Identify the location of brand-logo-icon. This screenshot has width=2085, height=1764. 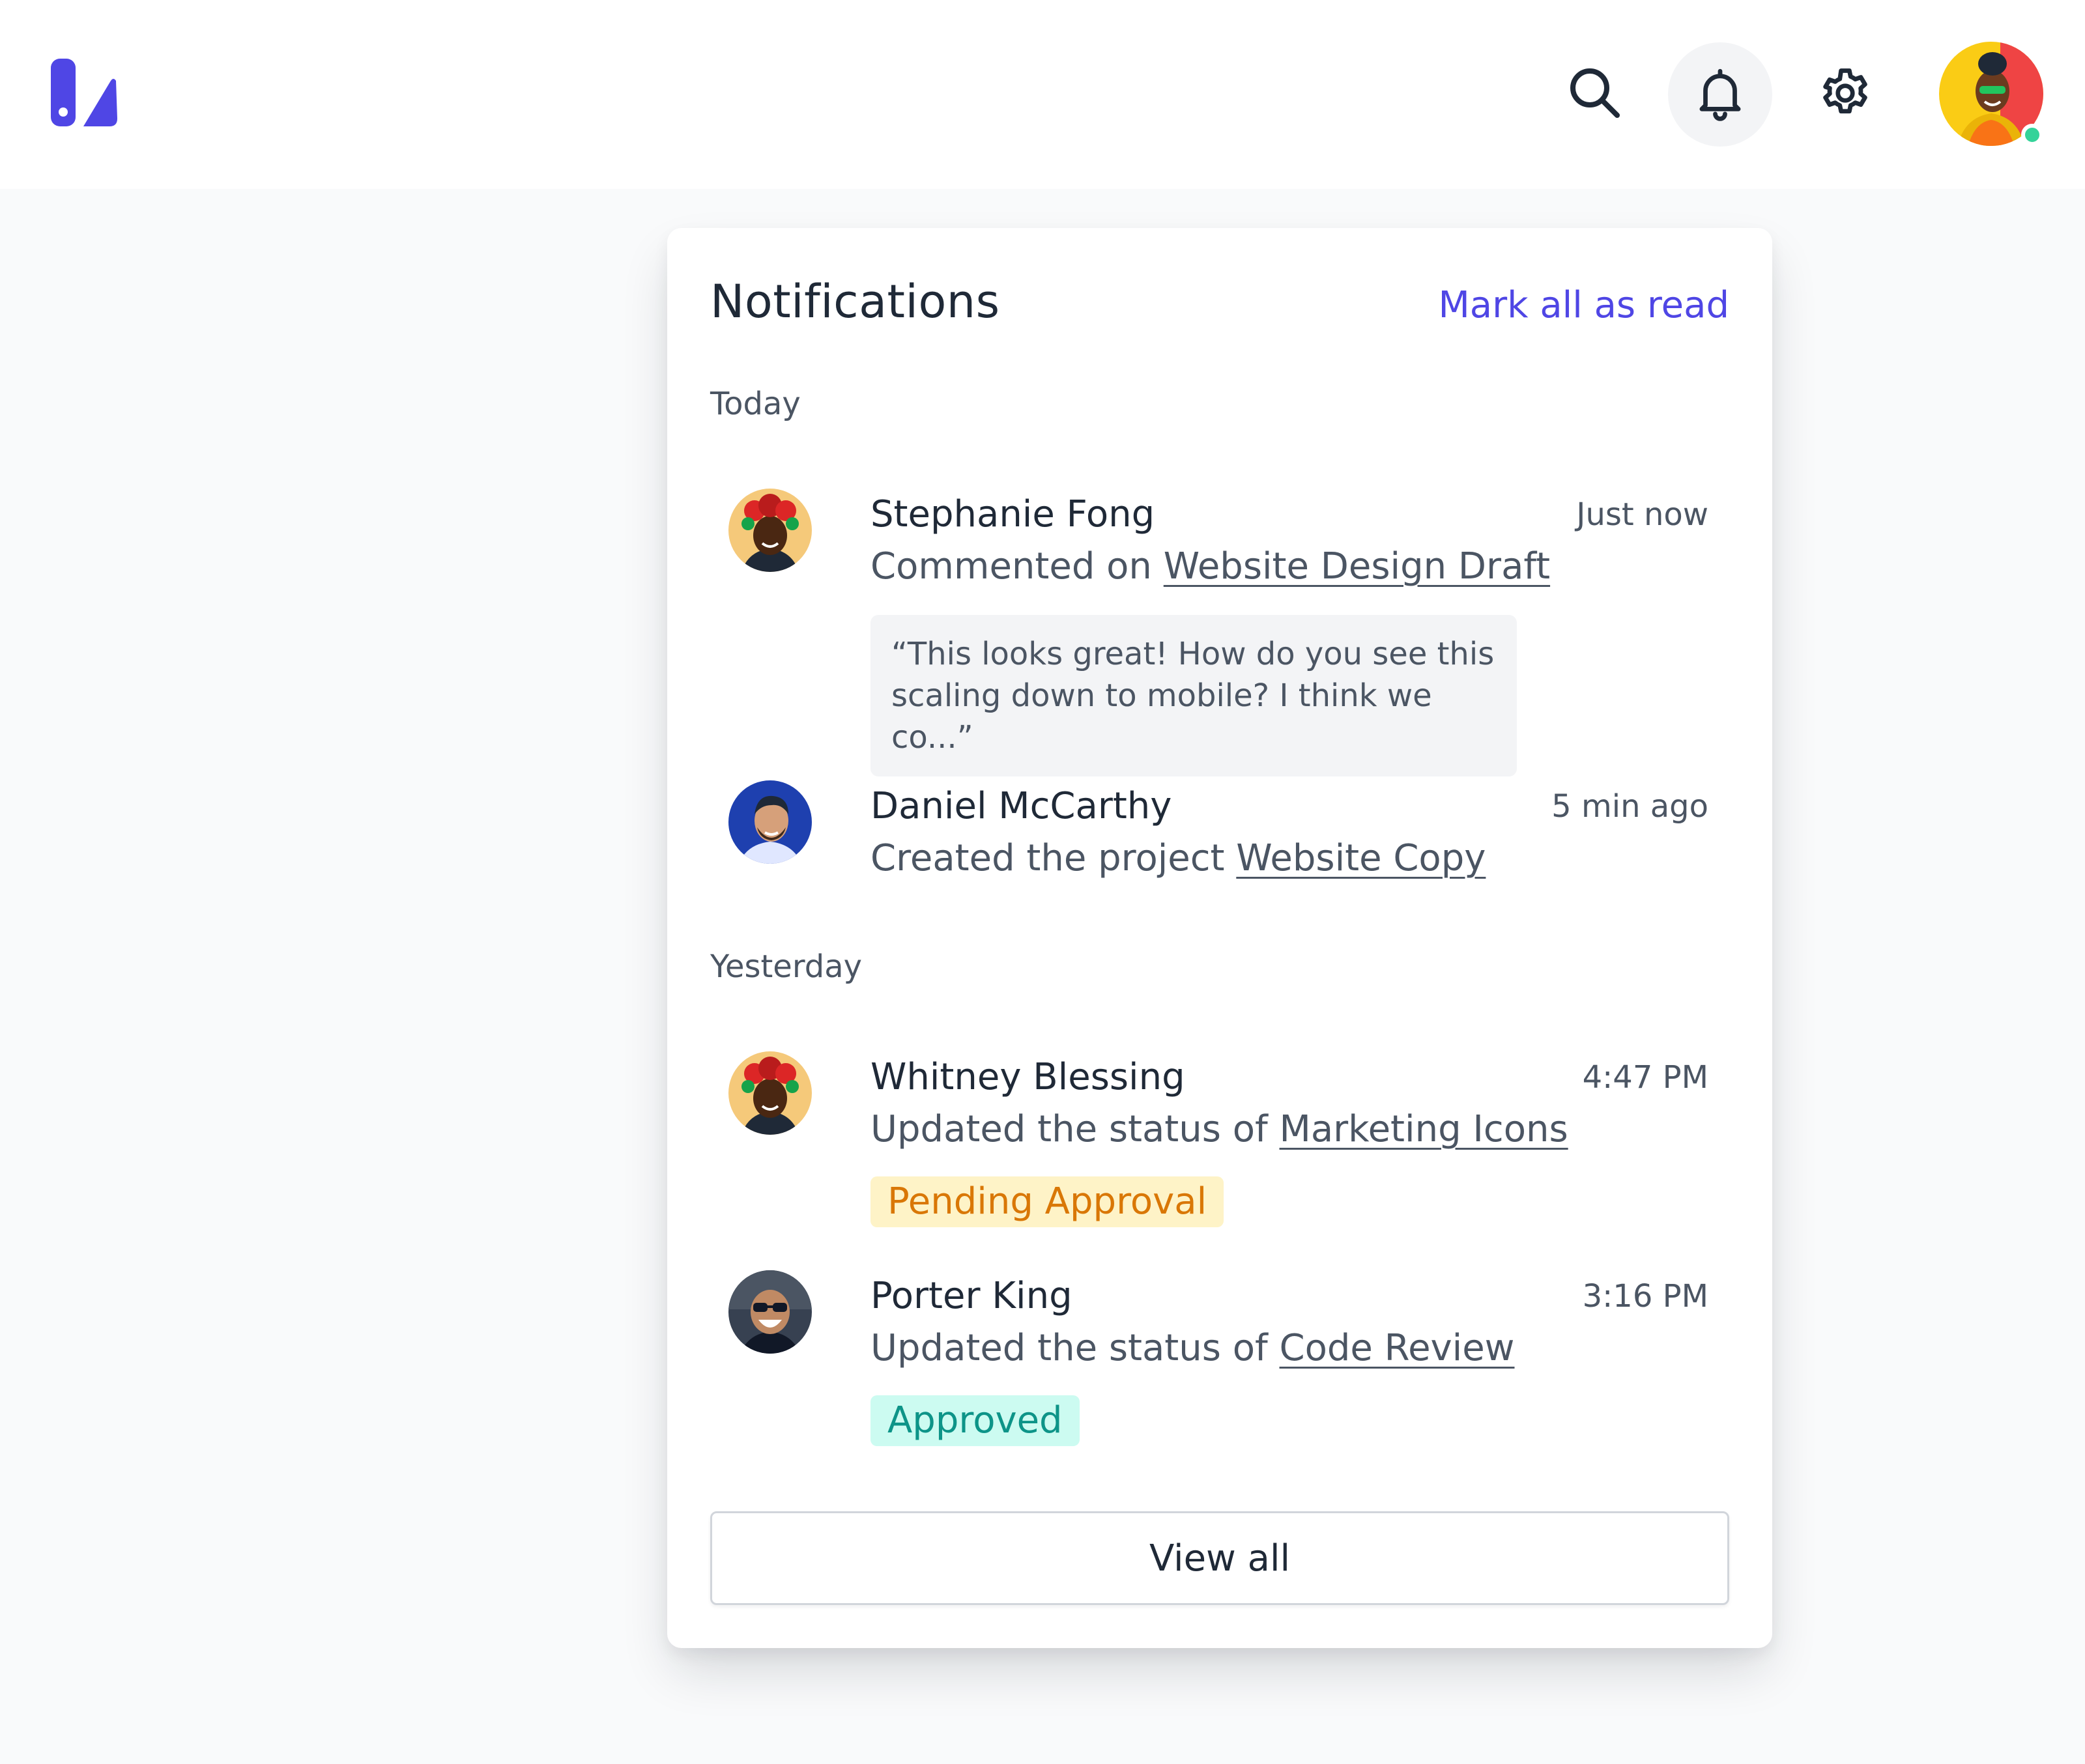
(84, 93).